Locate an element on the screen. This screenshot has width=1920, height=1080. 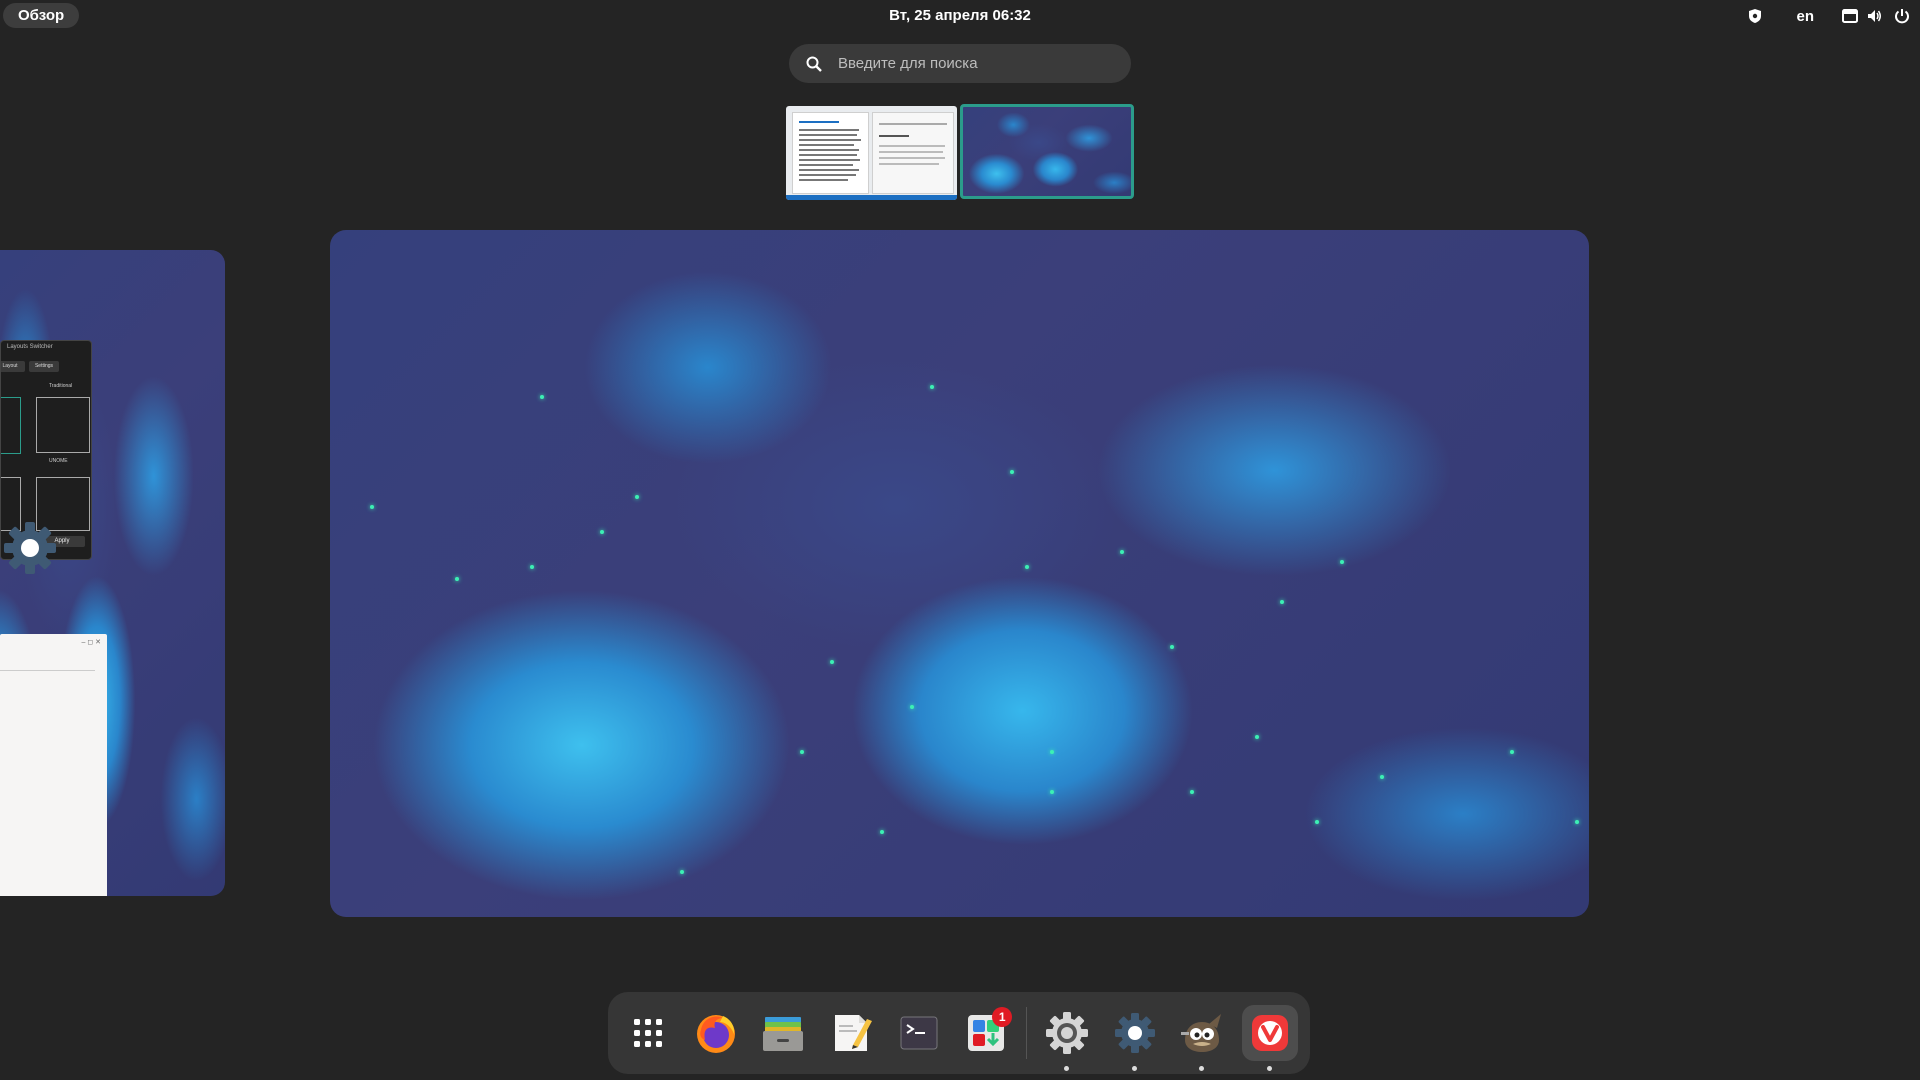
layout-preview-traditional is located at coordinates (63, 425).